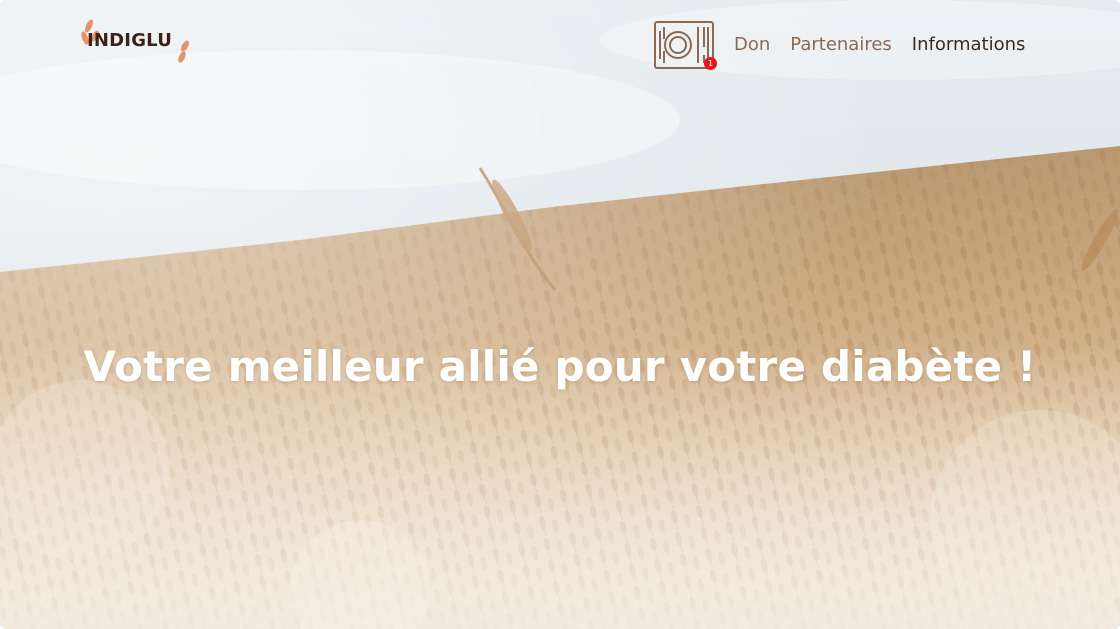 This screenshot has width=1120, height=629. What do you see at coordinates (130, 40) in the screenshot?
I see `brand-name: INDIGLU` at bounding box center [130, 40].